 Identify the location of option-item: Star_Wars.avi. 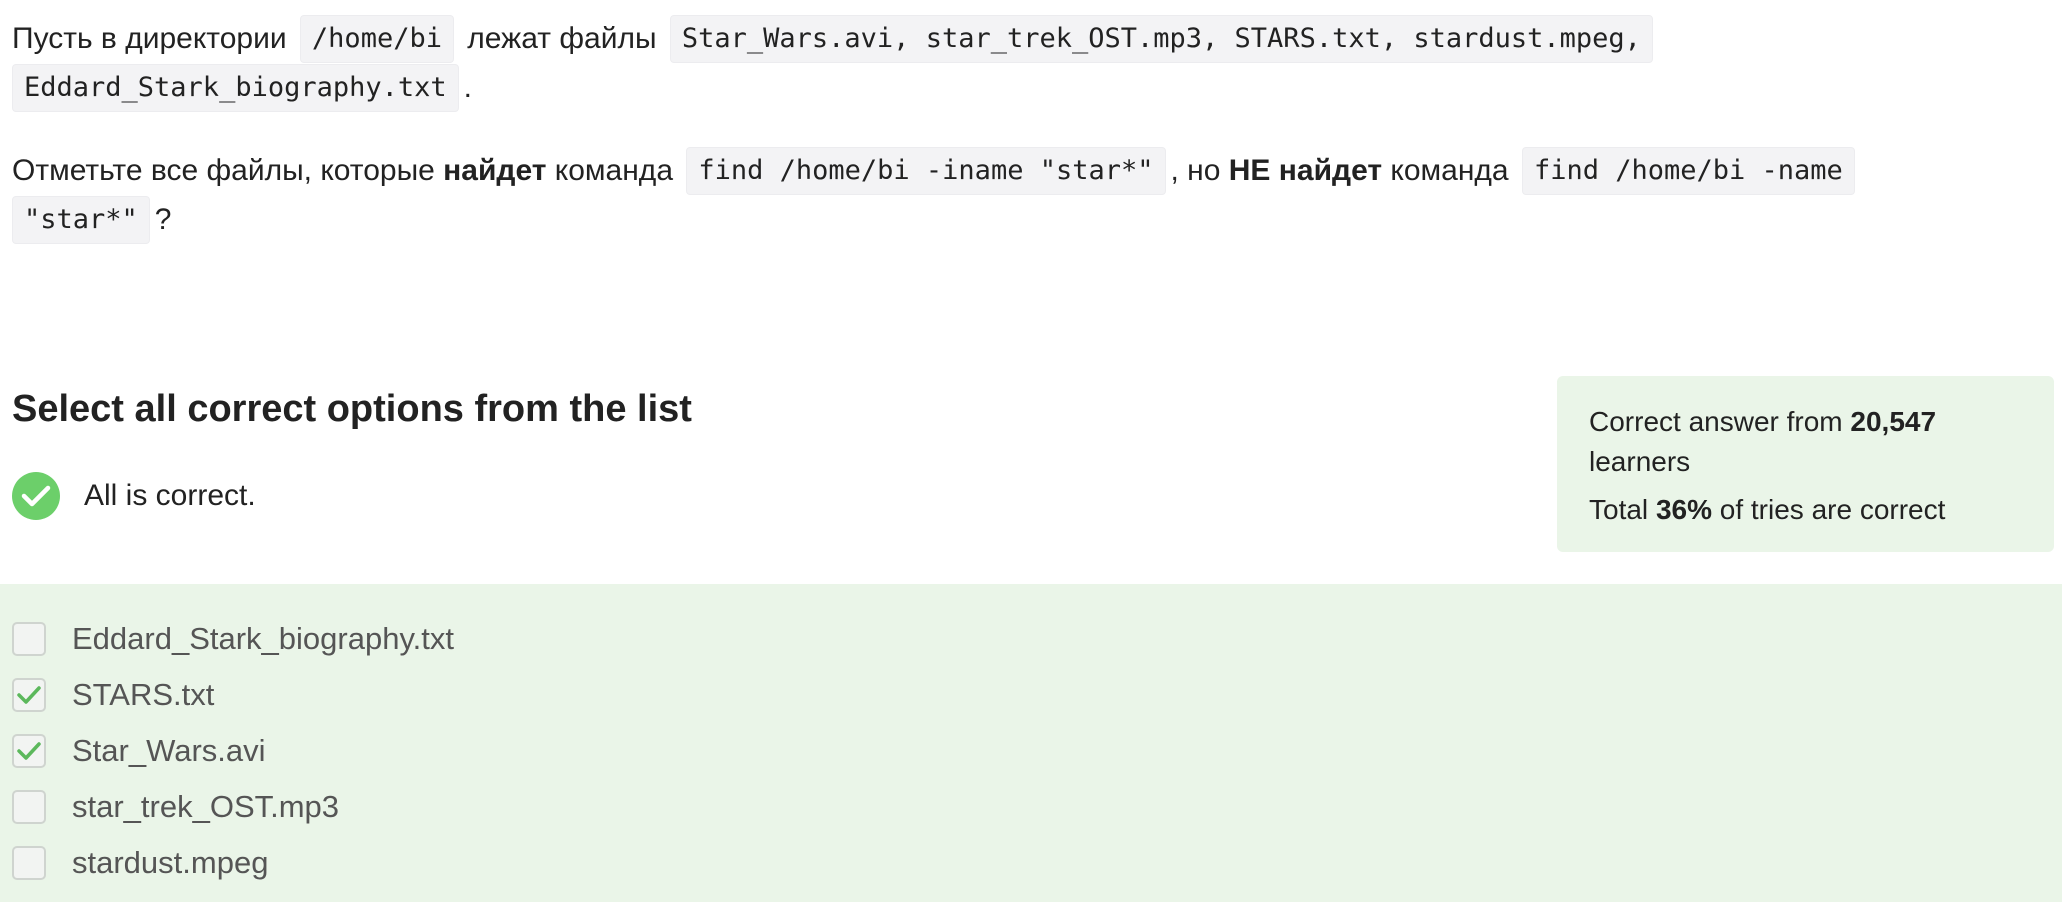
(139, 751).